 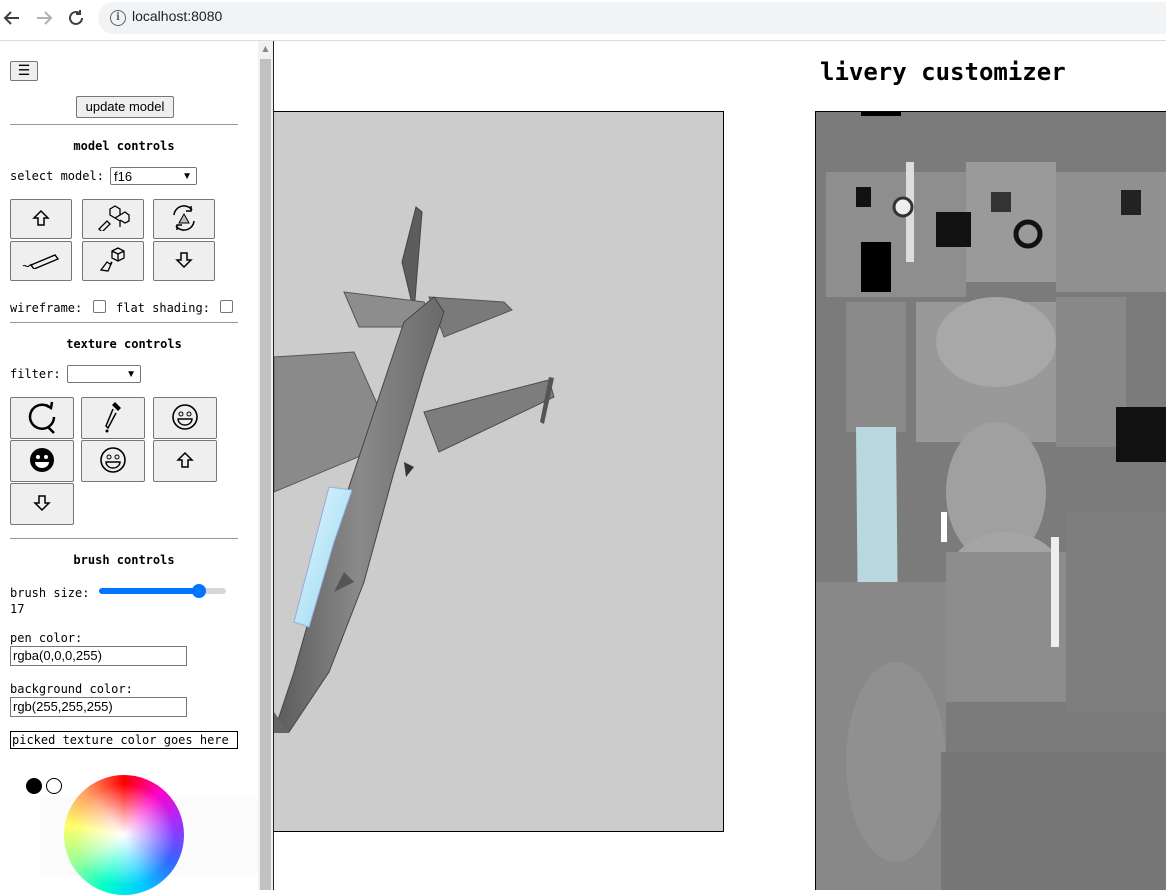 What do you see at coordinates (17, 609) in the screenshot?
I see `brush-size-value: 17` at bounding box center [17, 609].